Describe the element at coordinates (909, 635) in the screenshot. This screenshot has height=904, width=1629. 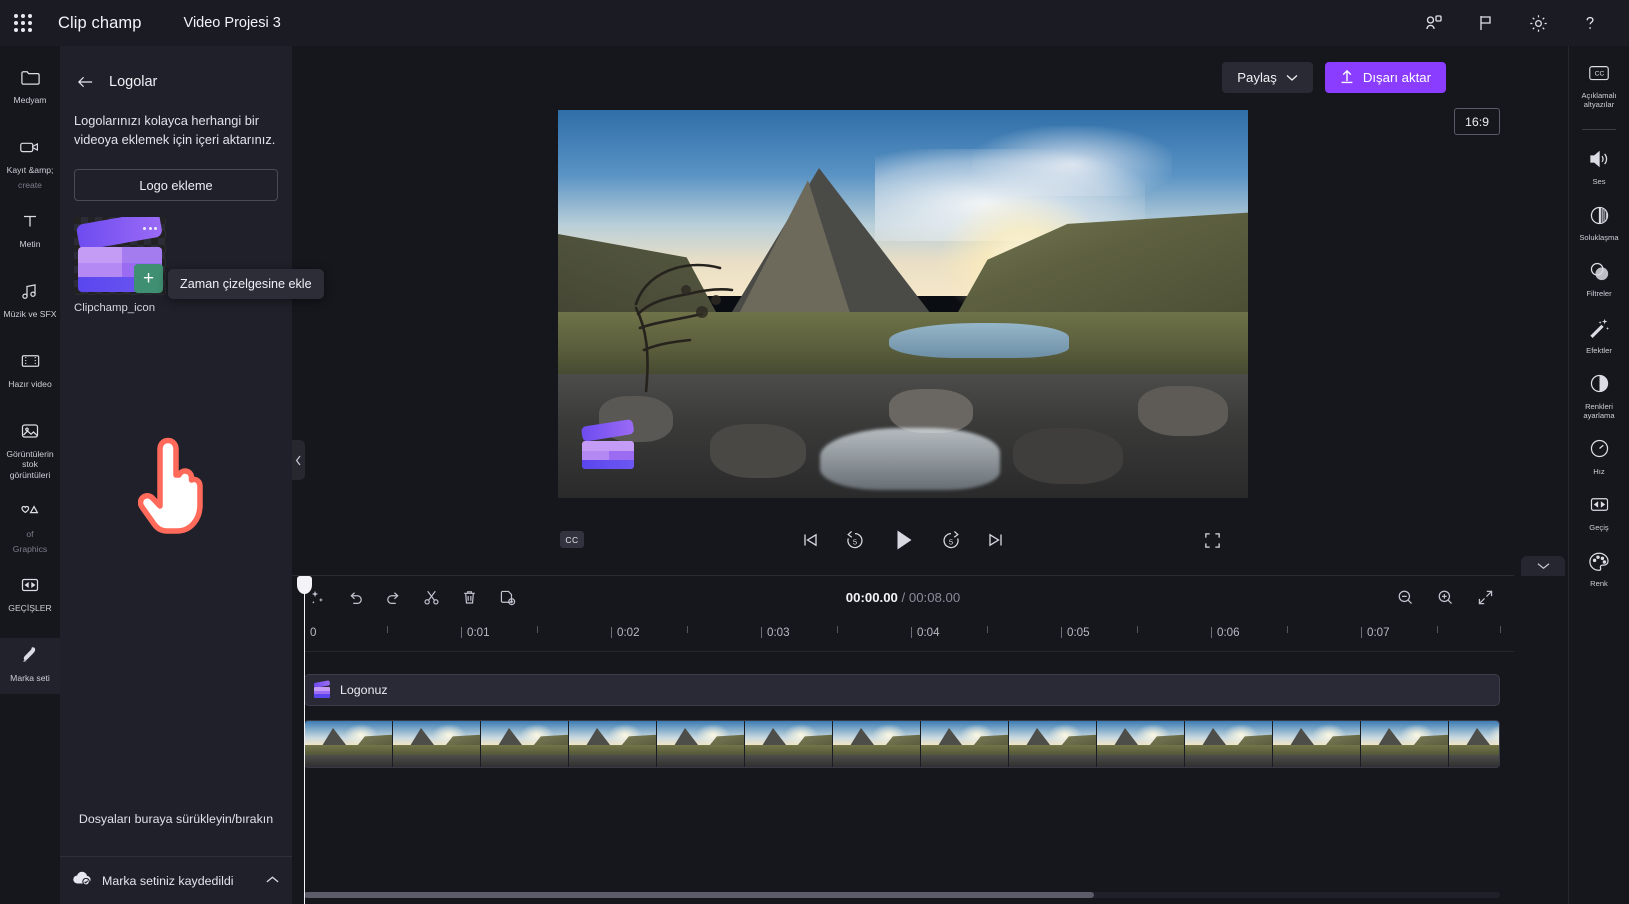
I see `timeline-ruler: 0 0:01 0:02 0:03 0:04 0:05 0:06 0:07` at that location.